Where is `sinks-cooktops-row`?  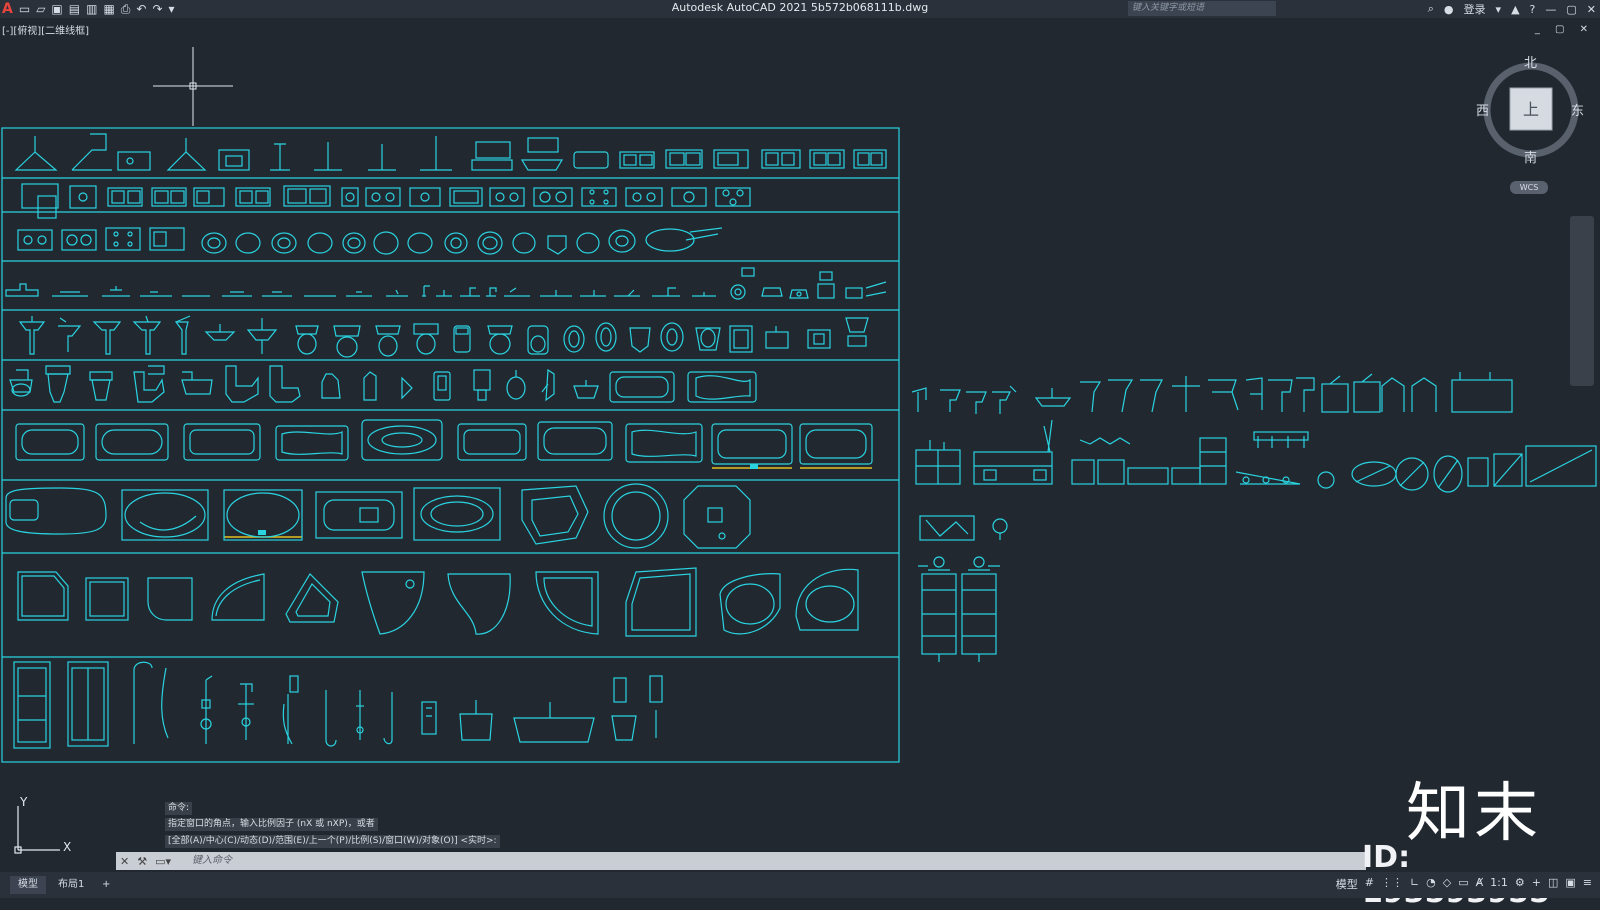
sinks-cooktops-row is located at coordinates (386, 201).